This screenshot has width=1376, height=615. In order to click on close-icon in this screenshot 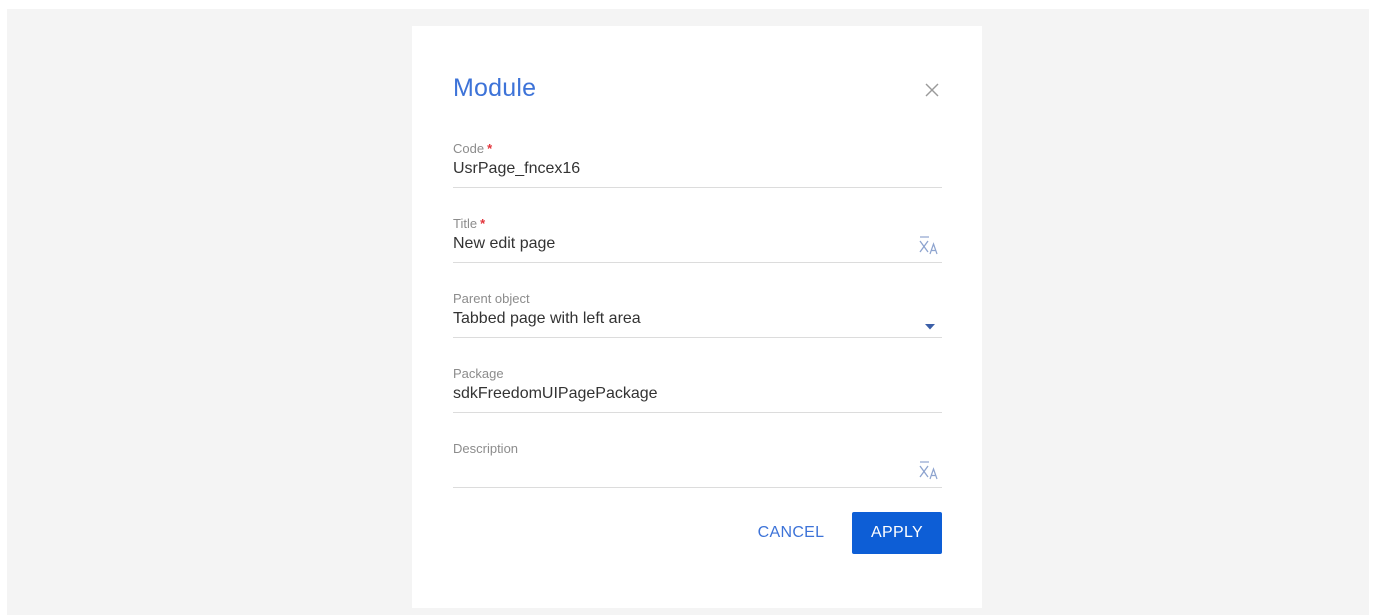, I will do `click(932, 90)`.